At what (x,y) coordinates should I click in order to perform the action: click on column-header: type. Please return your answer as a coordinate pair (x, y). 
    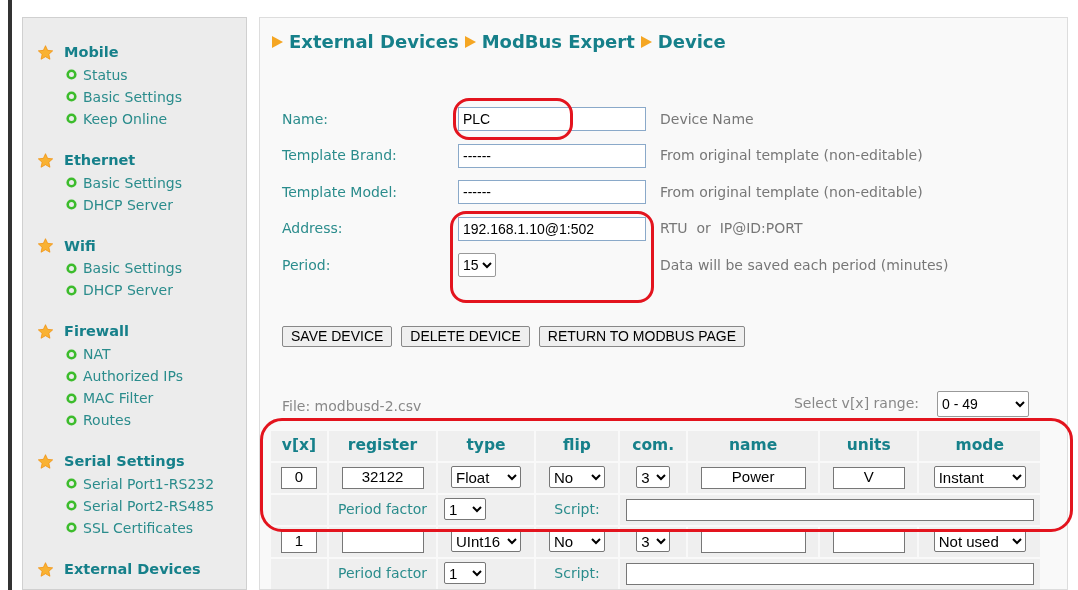
    Looking at the image, I should click on (486, 445).